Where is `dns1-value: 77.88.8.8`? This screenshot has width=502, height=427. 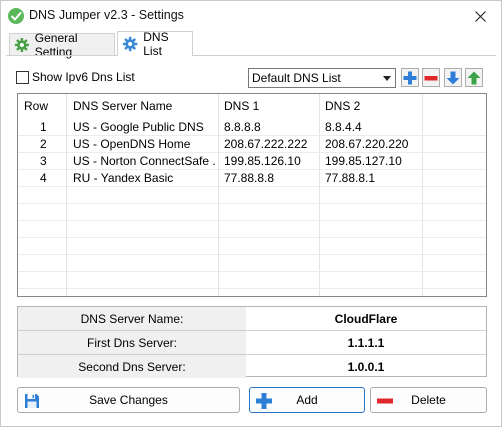
dns1-value: 77.88.8.8 is located at coordinates (249, 178).